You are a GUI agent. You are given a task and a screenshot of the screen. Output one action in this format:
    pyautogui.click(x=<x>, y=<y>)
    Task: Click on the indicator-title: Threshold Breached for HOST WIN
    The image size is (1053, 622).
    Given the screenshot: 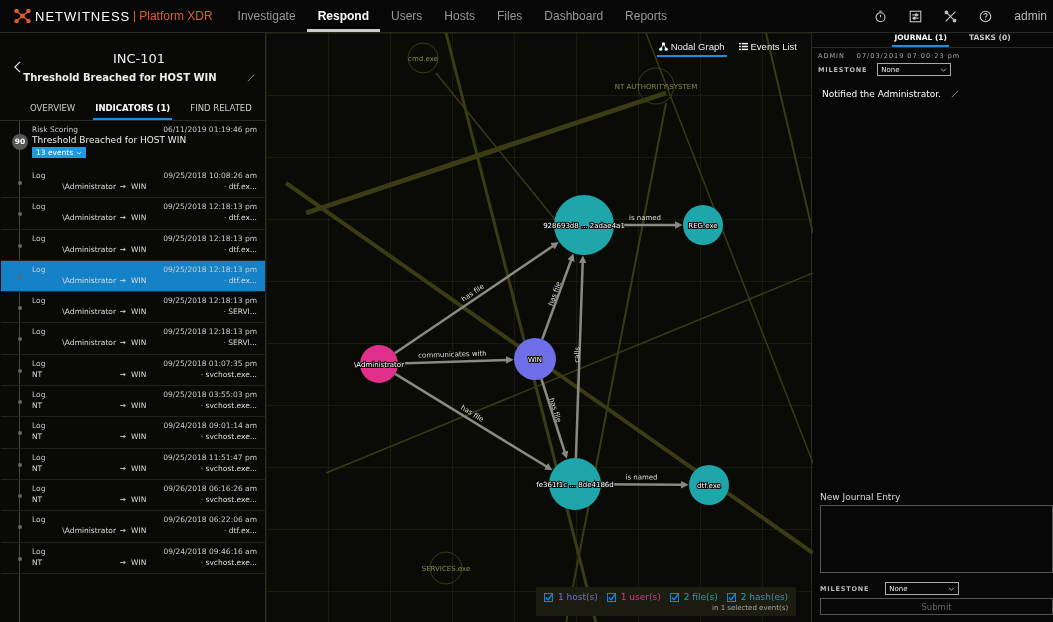 What is the action you would take?
    pyautogui.click(x=110, y=140)
    